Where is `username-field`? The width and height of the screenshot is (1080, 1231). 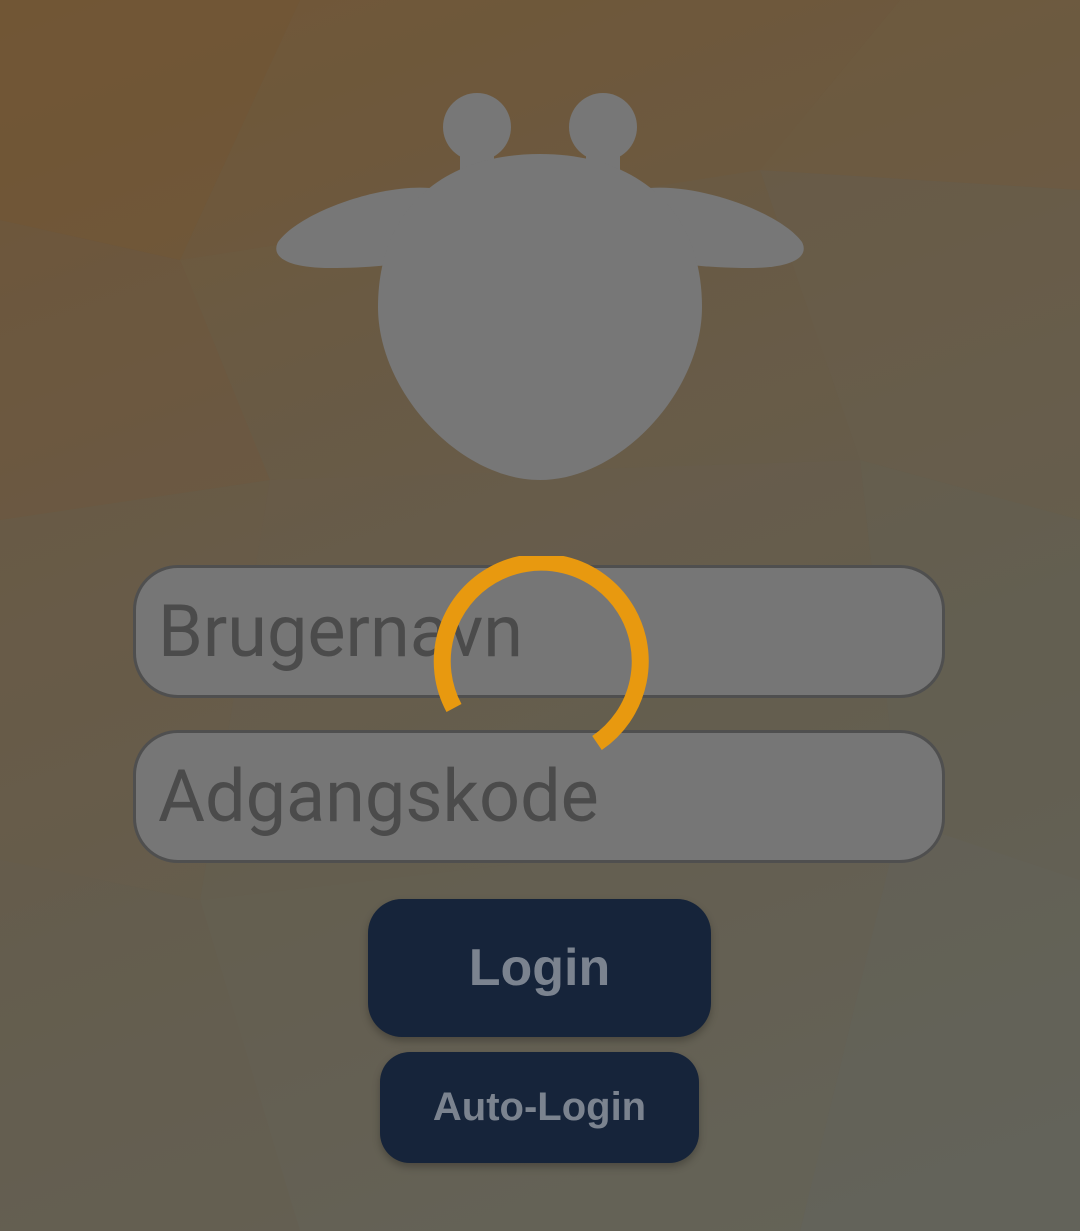
username-field is located at coordinates (539, 631).